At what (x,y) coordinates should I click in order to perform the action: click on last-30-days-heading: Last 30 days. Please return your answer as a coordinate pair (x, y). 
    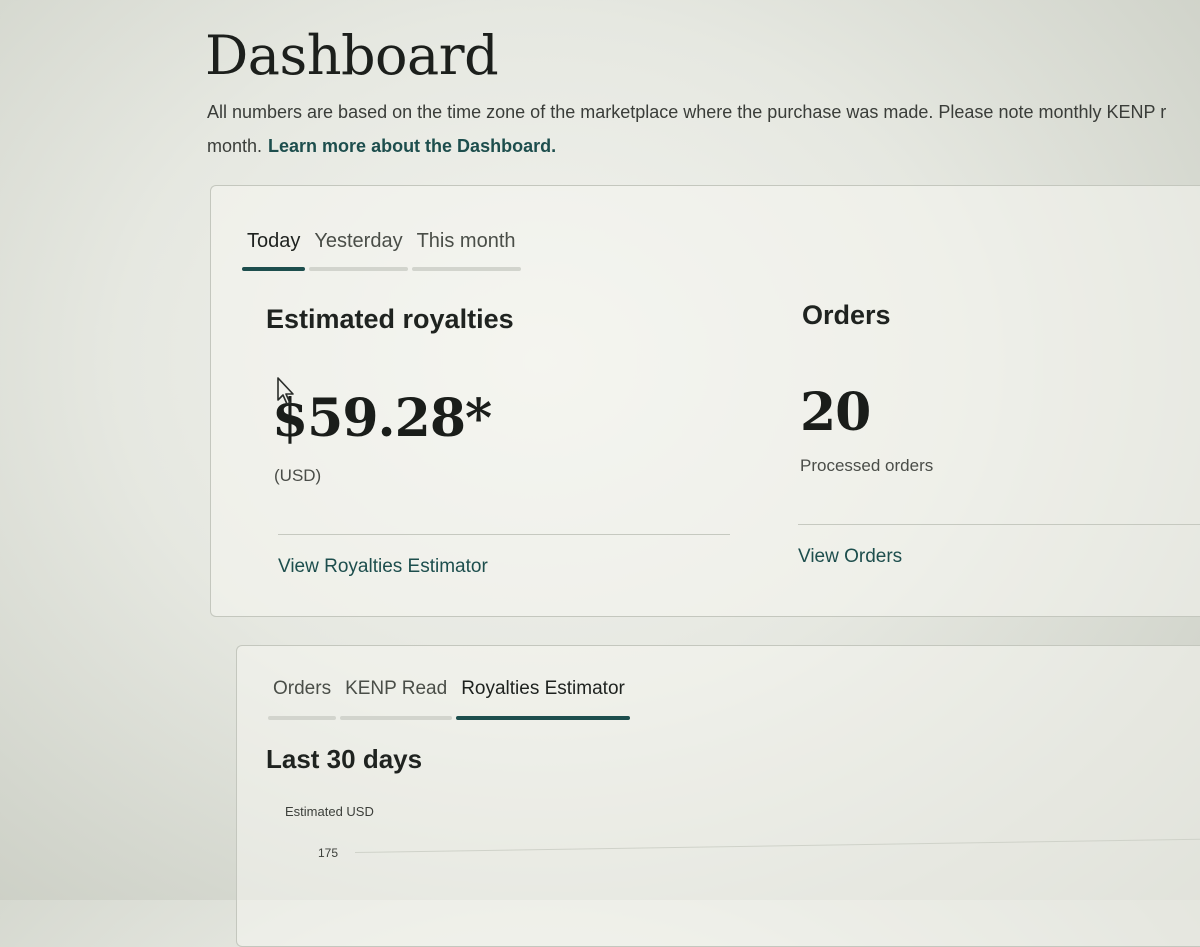
    Looking at the image, I should click on (344, 759).